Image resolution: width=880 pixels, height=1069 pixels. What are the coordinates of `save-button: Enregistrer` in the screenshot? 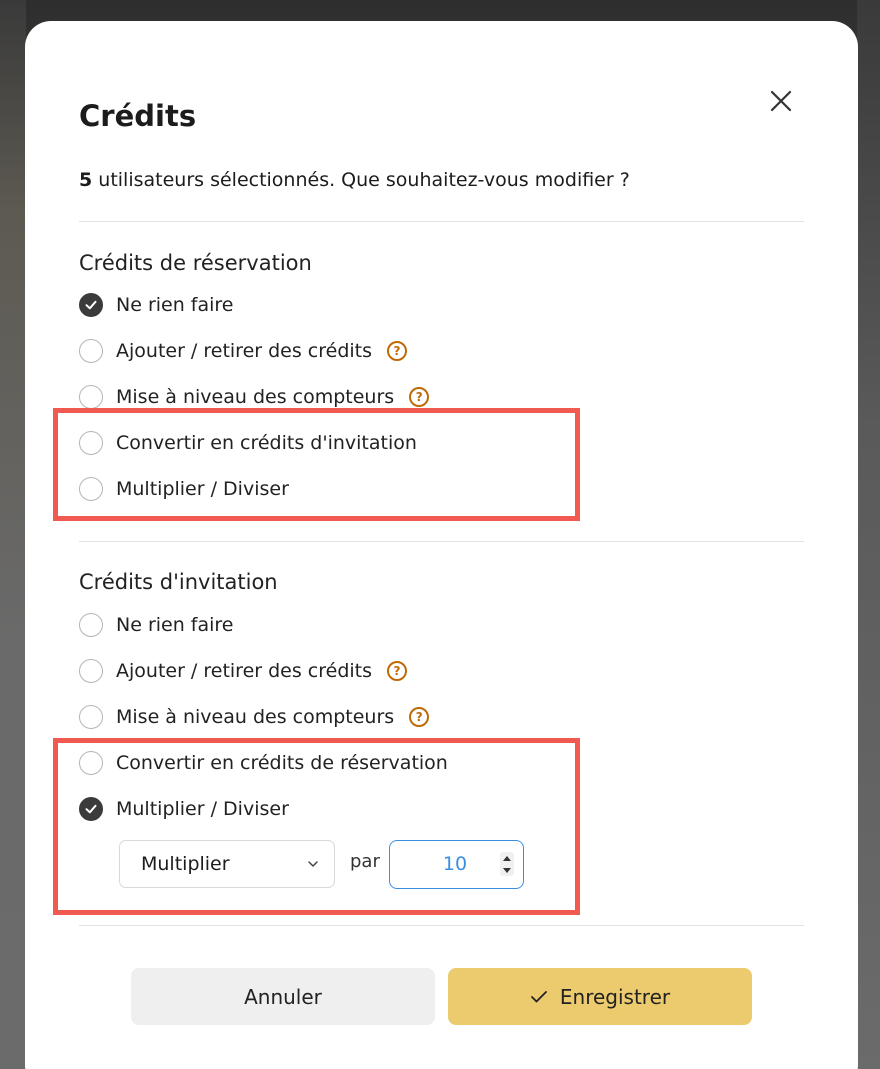 It's located at (600, 996).